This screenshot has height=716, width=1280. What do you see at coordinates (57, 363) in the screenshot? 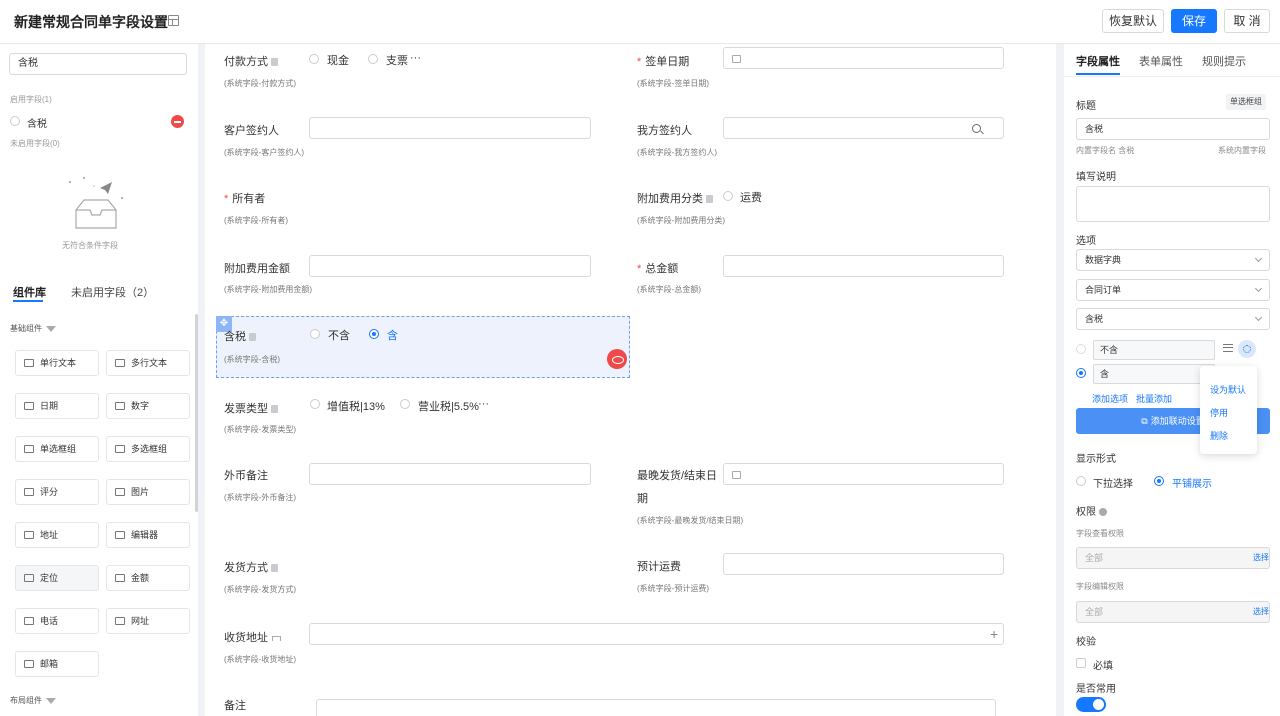
I see `component-tile: 单行文本` at bounding box center [57, 363].